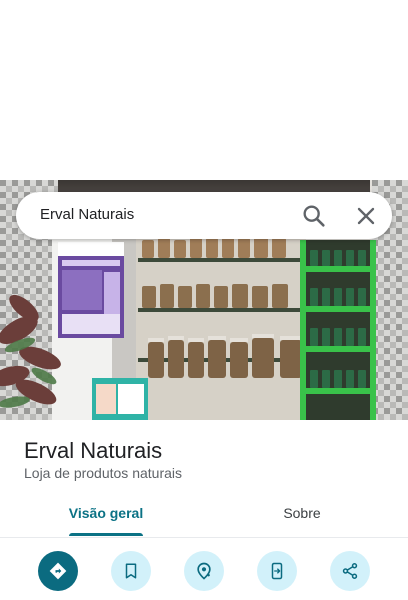  I want to click on directions-icon, so click(58, 571).